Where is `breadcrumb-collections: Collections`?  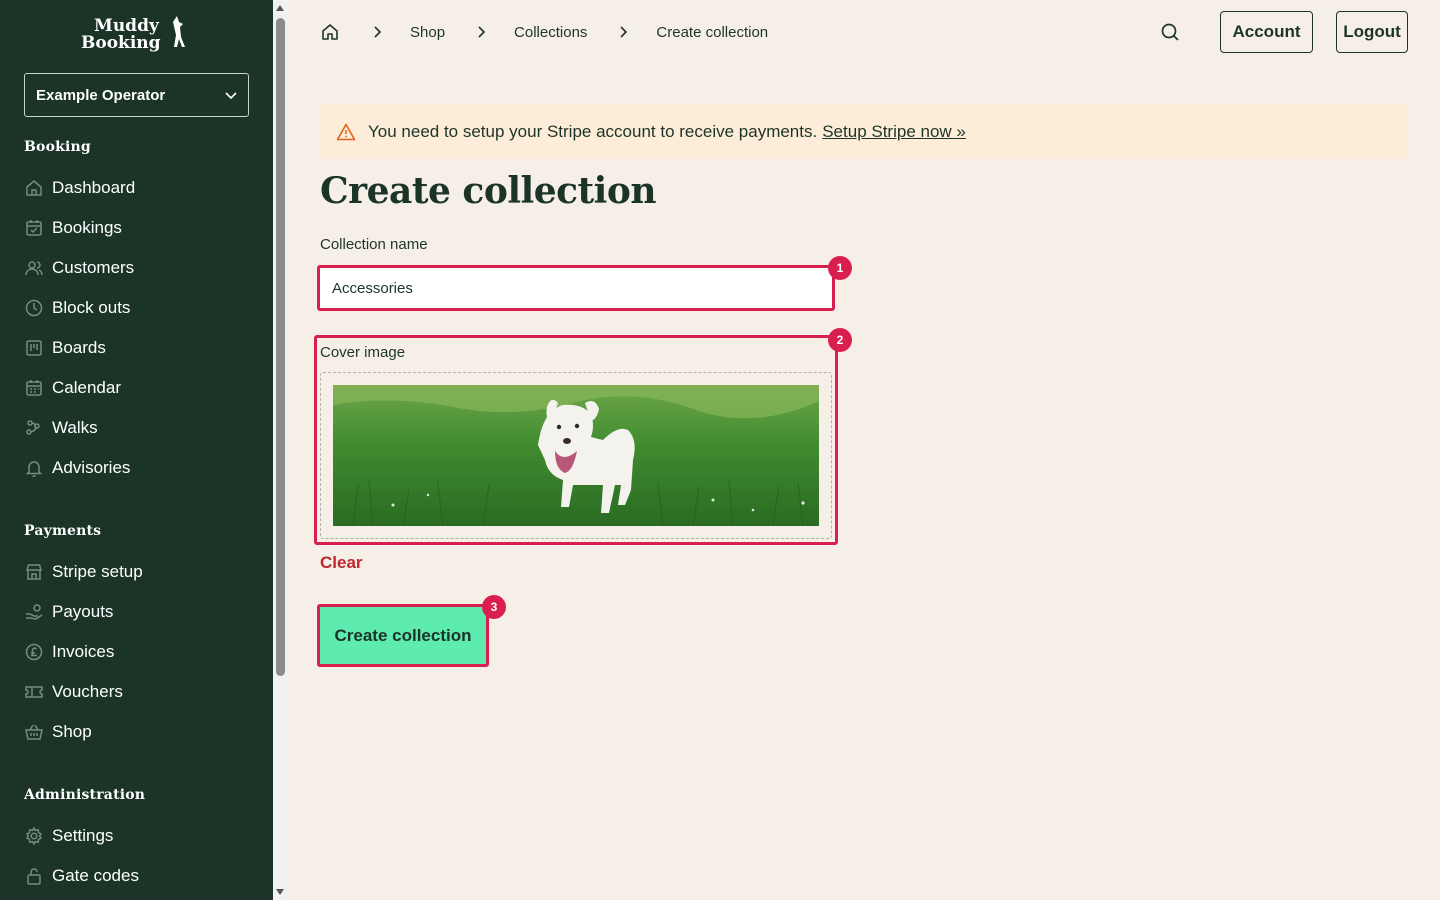
breadcrumb-collections: Collections is located at coordinates (550, 32).